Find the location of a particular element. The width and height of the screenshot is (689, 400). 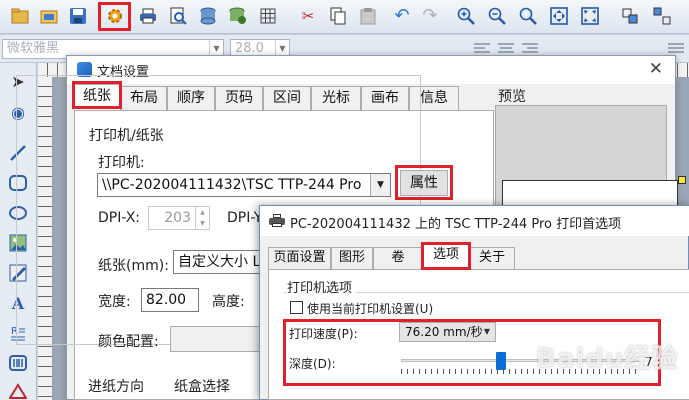

width-value: 82.00 is located at coordinates (166, 300).